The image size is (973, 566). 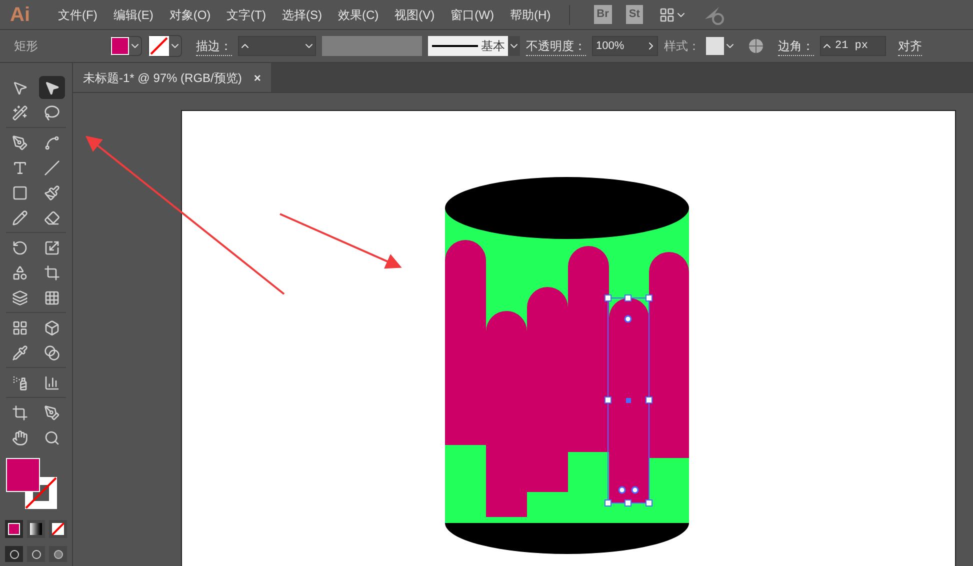 What do you see at coordinates (756, 46) in the screenshot?
I see `globe-icon` at bounding box center [756, 46].